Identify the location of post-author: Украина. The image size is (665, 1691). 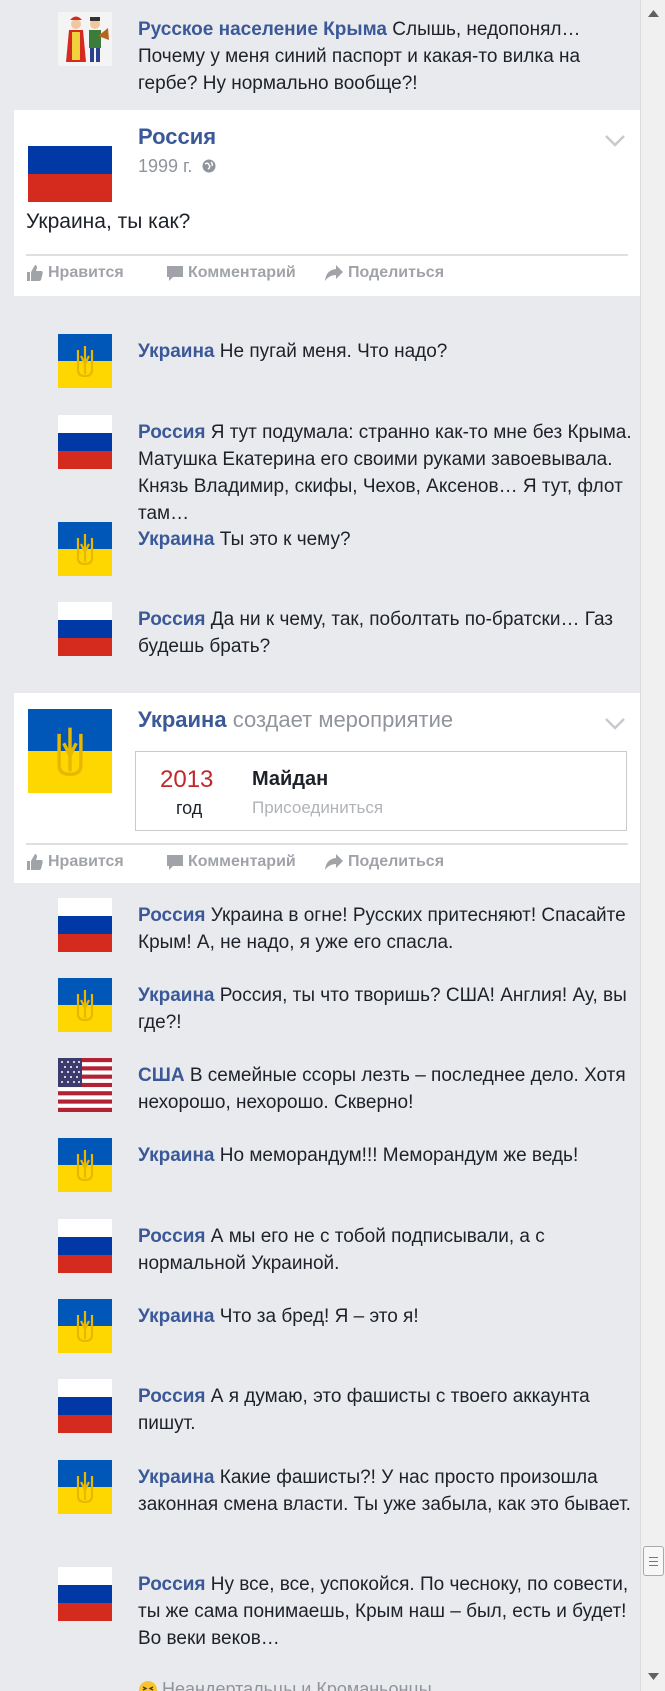
(182, 719).